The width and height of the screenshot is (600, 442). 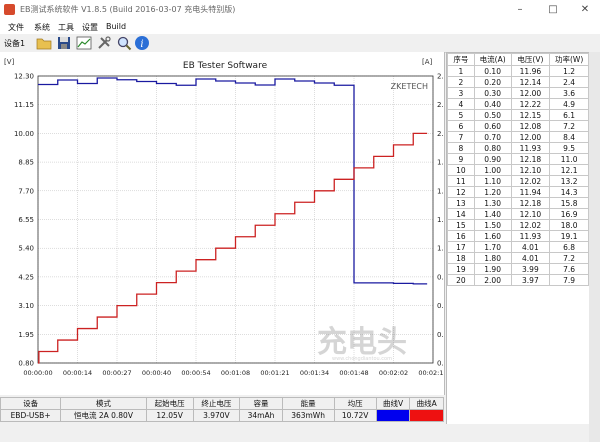 What do you see at coordinates (461, 71) in the screenshot?
I see `cell-index: 1` at bounding box center [461, 71].